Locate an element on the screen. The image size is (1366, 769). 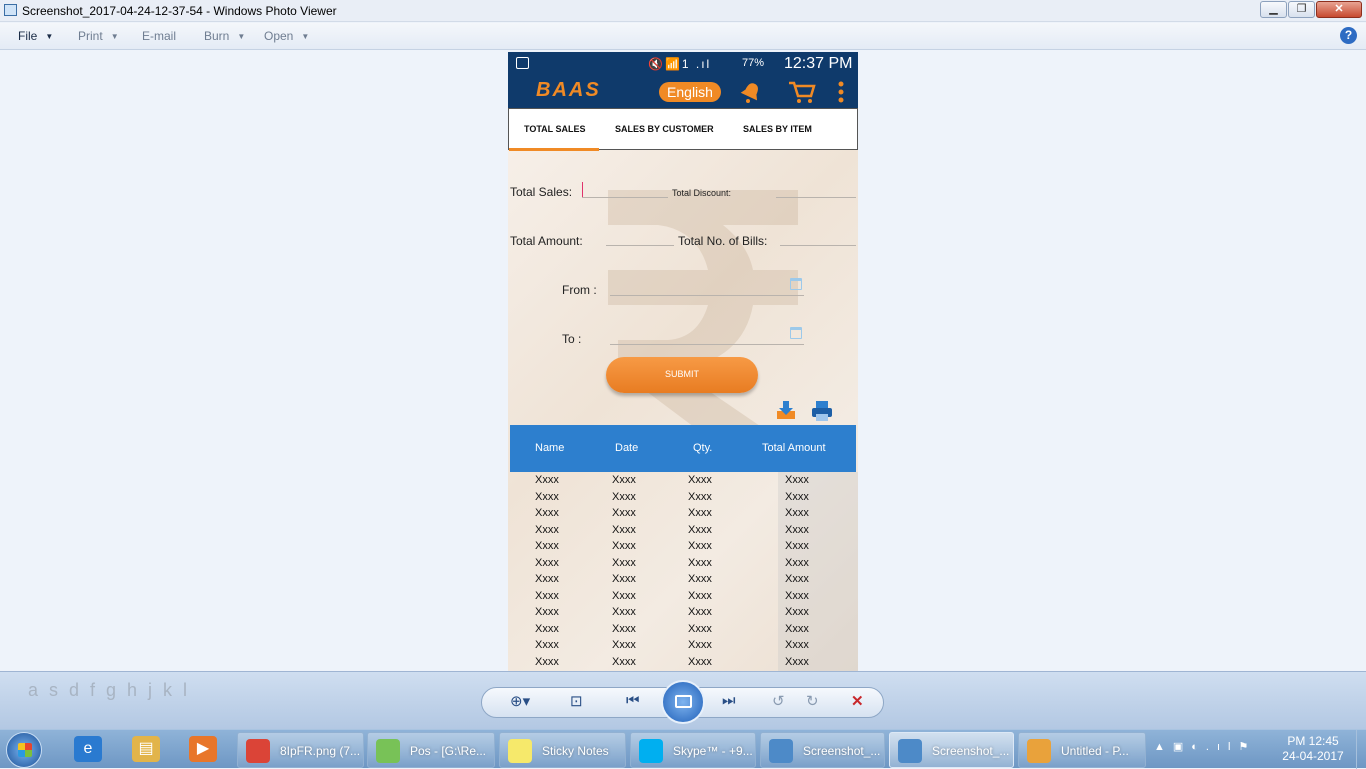
chevron-down-icon: ▼ is located at coordinates (114, 37).